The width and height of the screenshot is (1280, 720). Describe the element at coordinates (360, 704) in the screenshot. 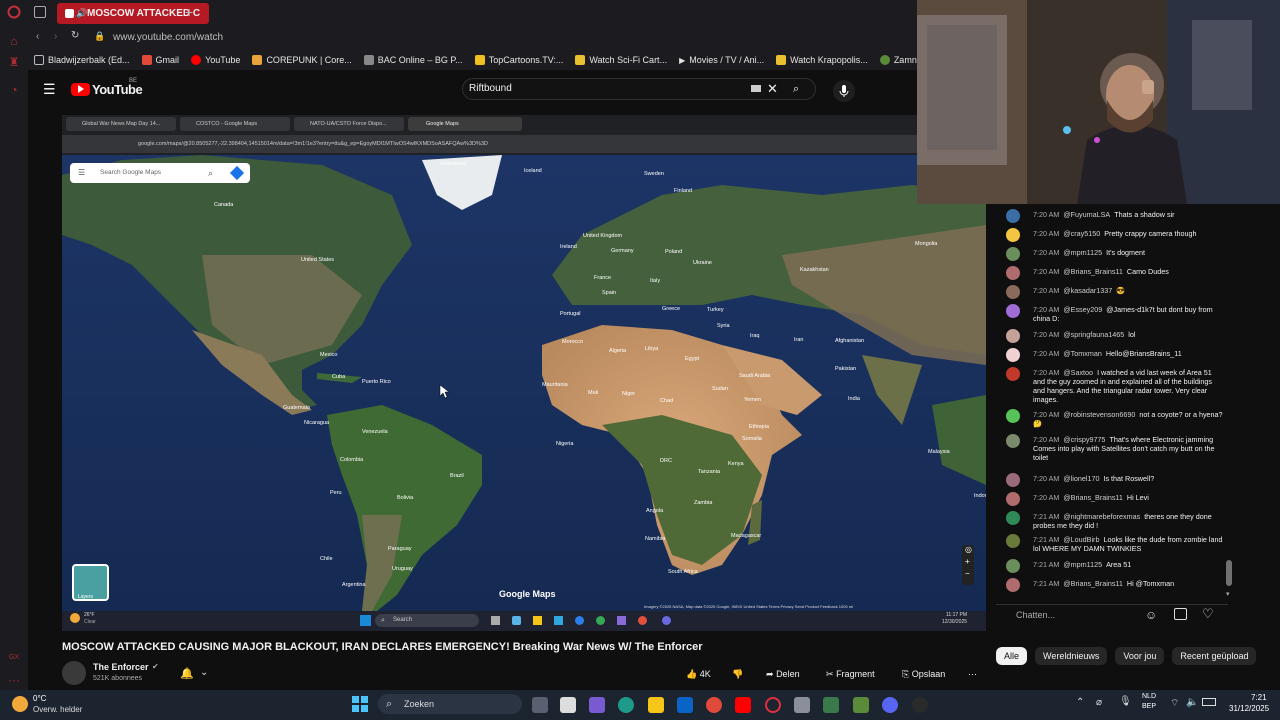

I see `start-icon` at that location.